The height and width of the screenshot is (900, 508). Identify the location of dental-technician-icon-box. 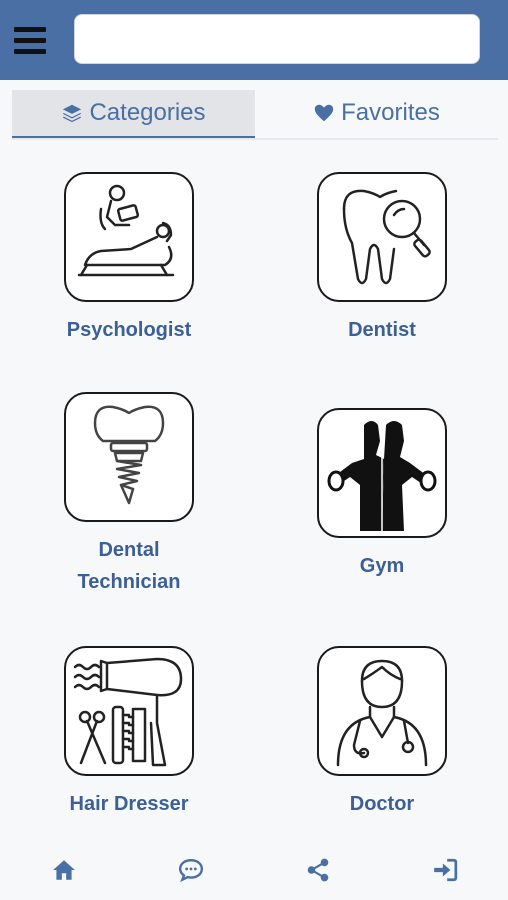
(129, 457).